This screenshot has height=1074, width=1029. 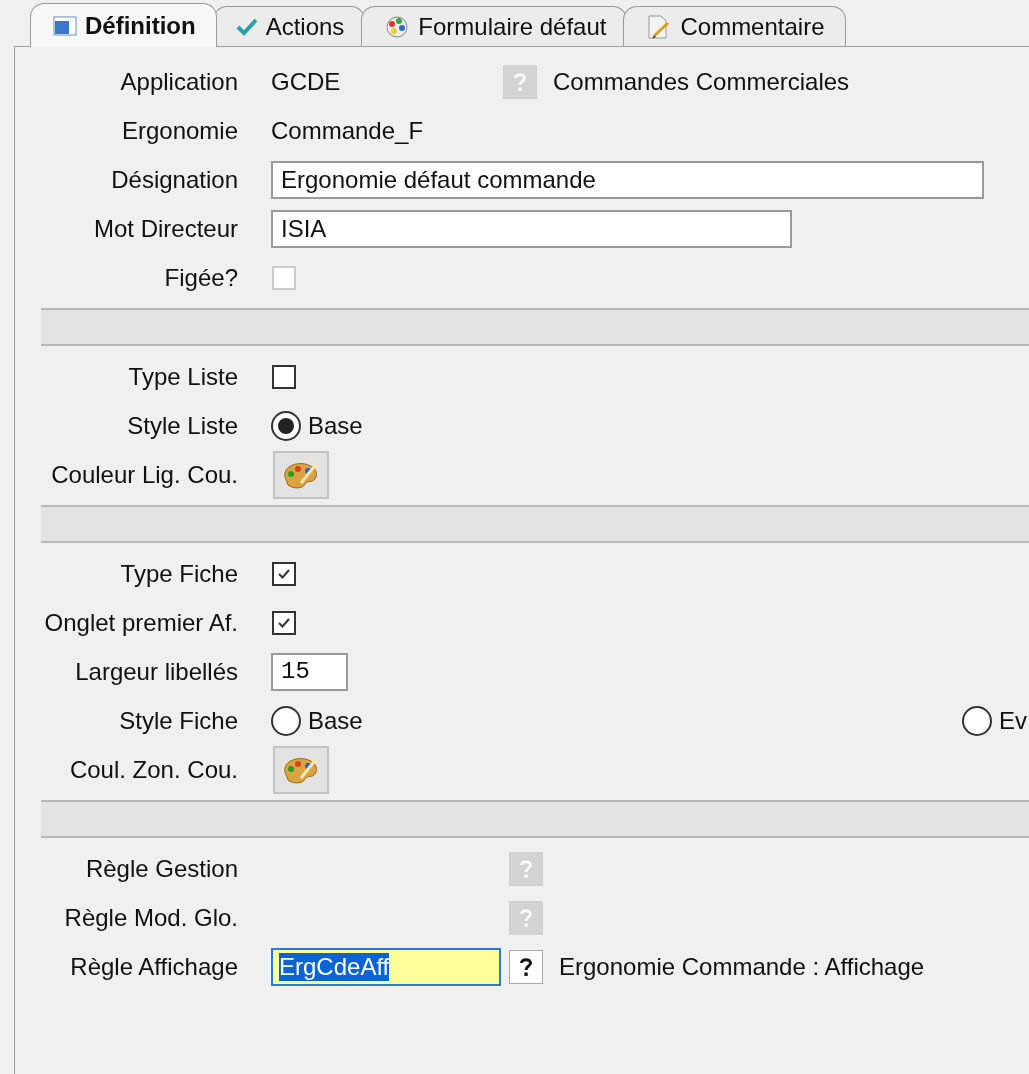 What do you see at coordinates (179, 130) in the screenshot?
I see `field-label: Ergonomie` at bounding box center [179, 130].